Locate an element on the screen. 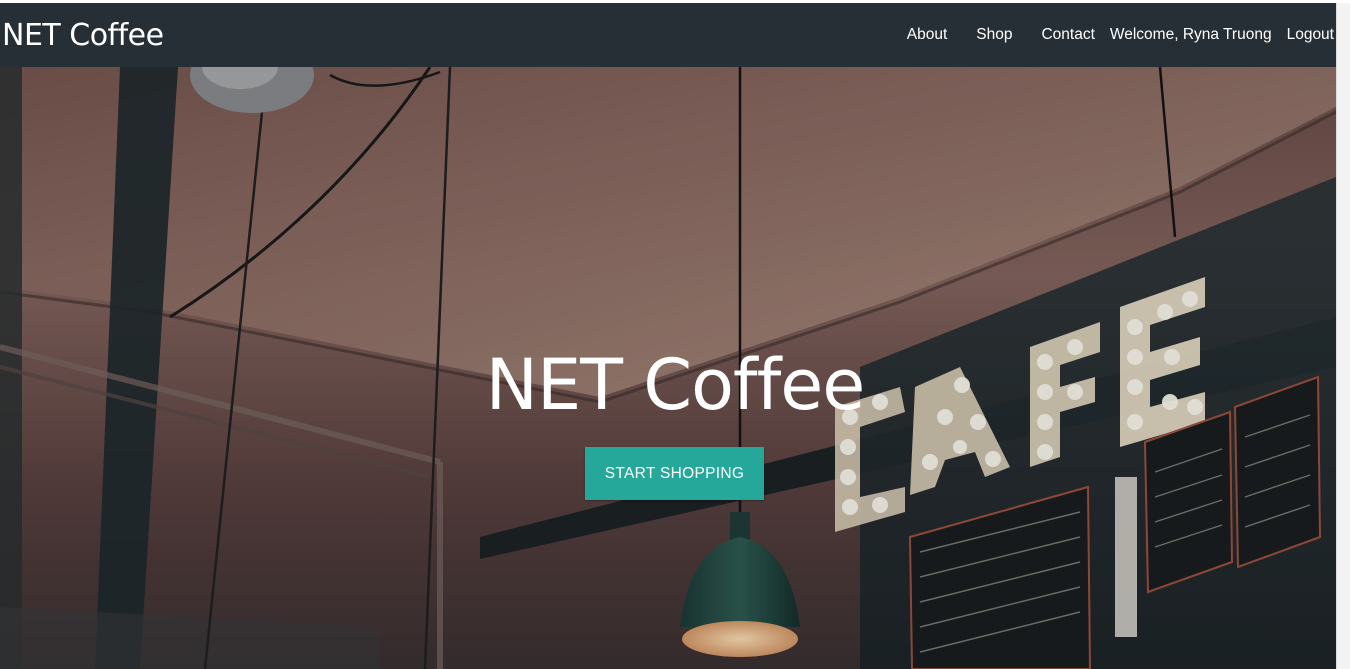 Image resolution: width=1350 pixels, height=669 pixels. page-scrollbar is located at coordinates (1343, 336).